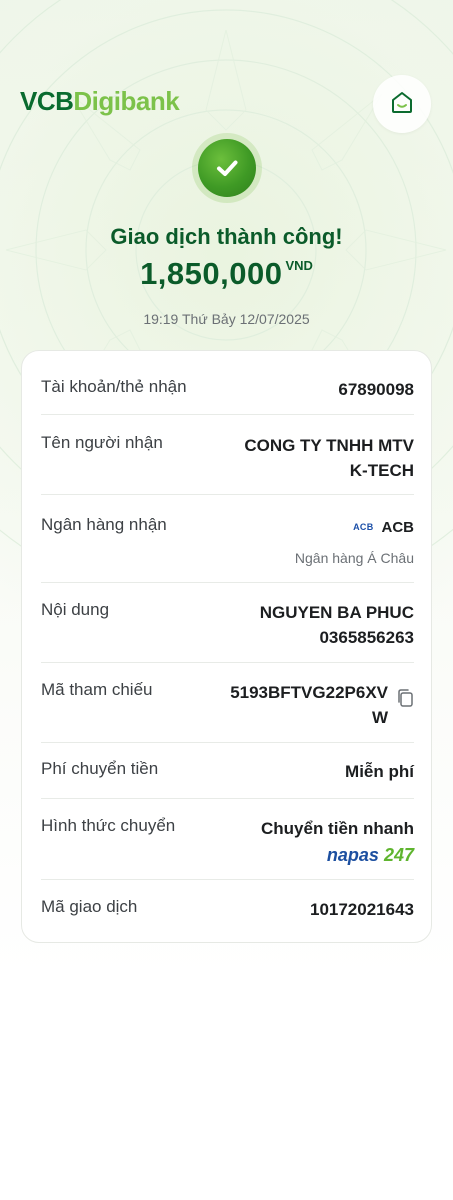 The width and height of the screenshot is (453, 1200). I want to click on bank-label: Ngân hàng nhận, so click(104, 524).